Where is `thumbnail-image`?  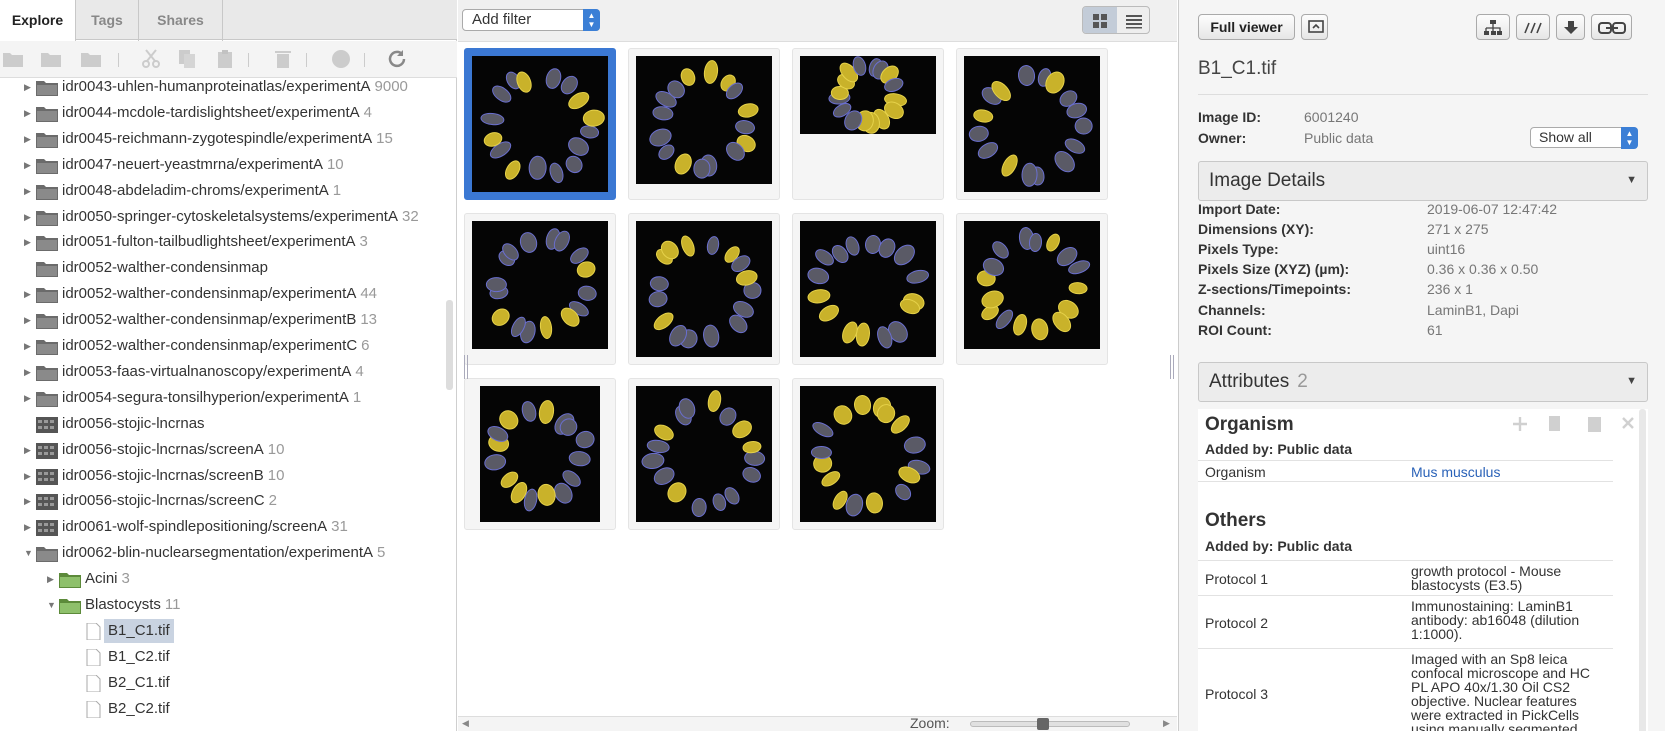
thumbnail-image is located at coordinates (1032, 124).